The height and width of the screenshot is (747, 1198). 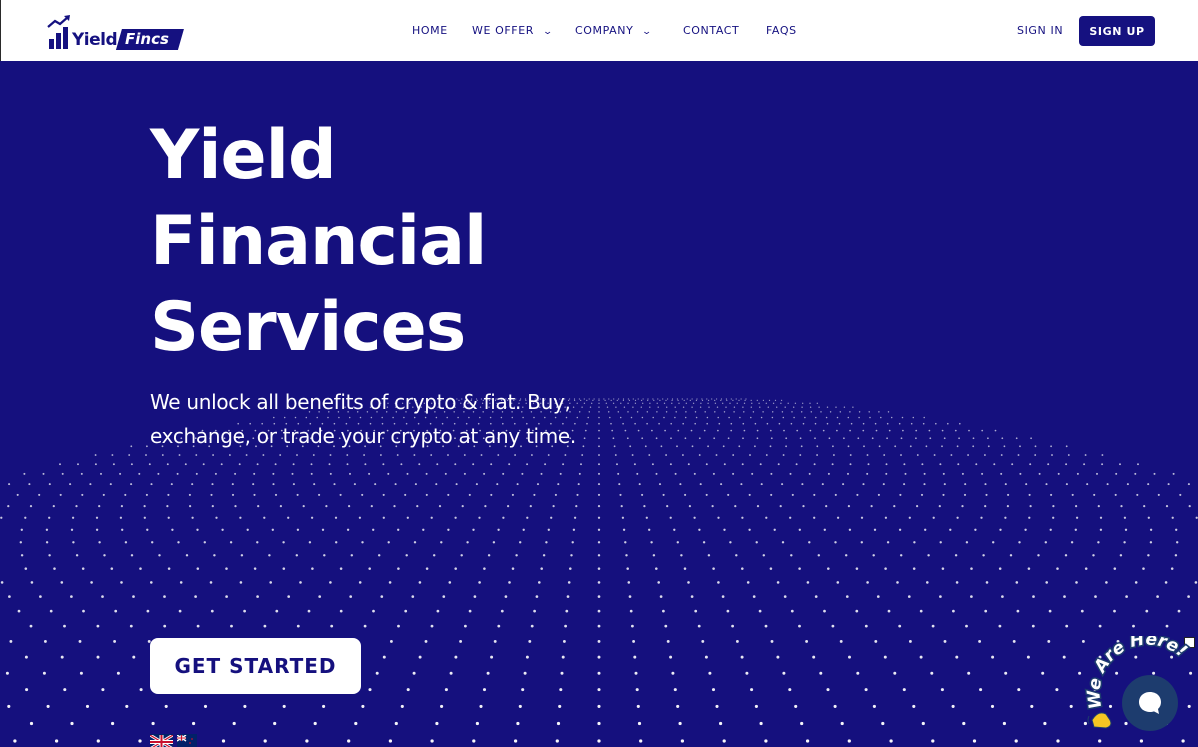 I want to click on logo-bars-icon, so click(x=58, y=32).